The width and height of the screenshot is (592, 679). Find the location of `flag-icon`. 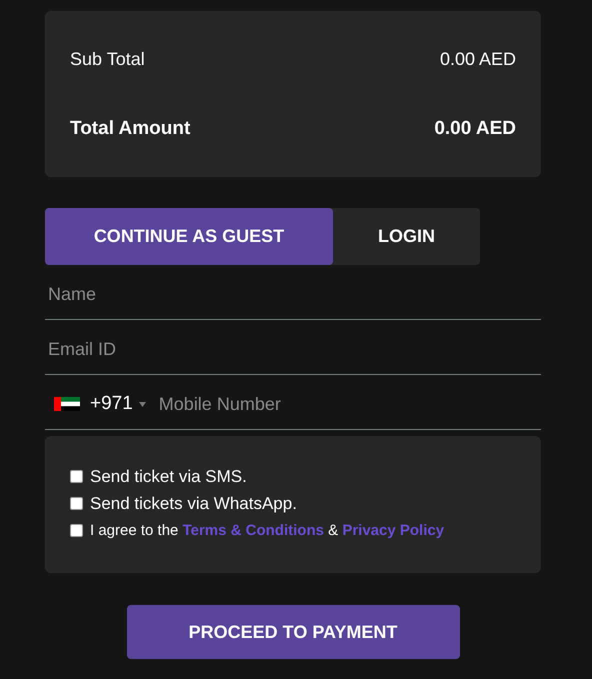

flag-icon is located at coordinates (67, 404).